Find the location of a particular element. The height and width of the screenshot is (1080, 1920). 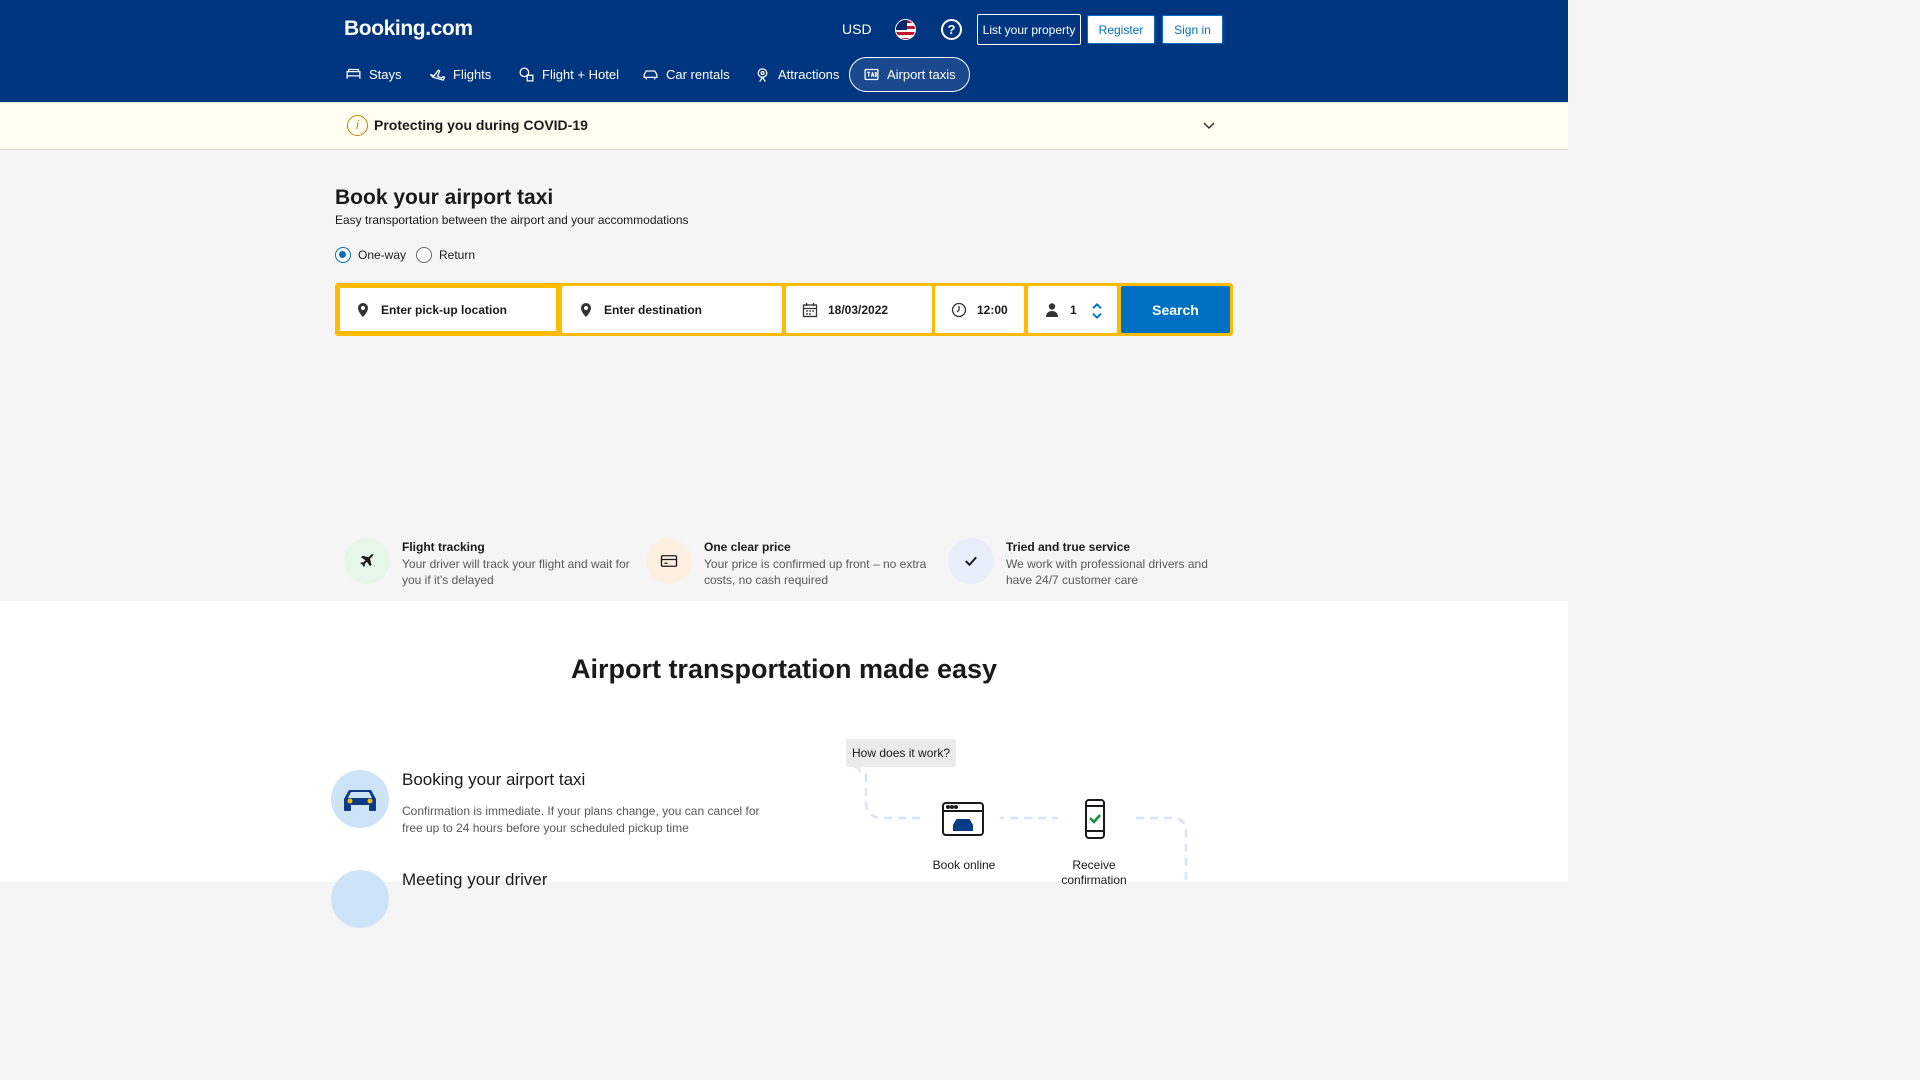

passengers-field: 1 is located at coordinates (1072, 309).